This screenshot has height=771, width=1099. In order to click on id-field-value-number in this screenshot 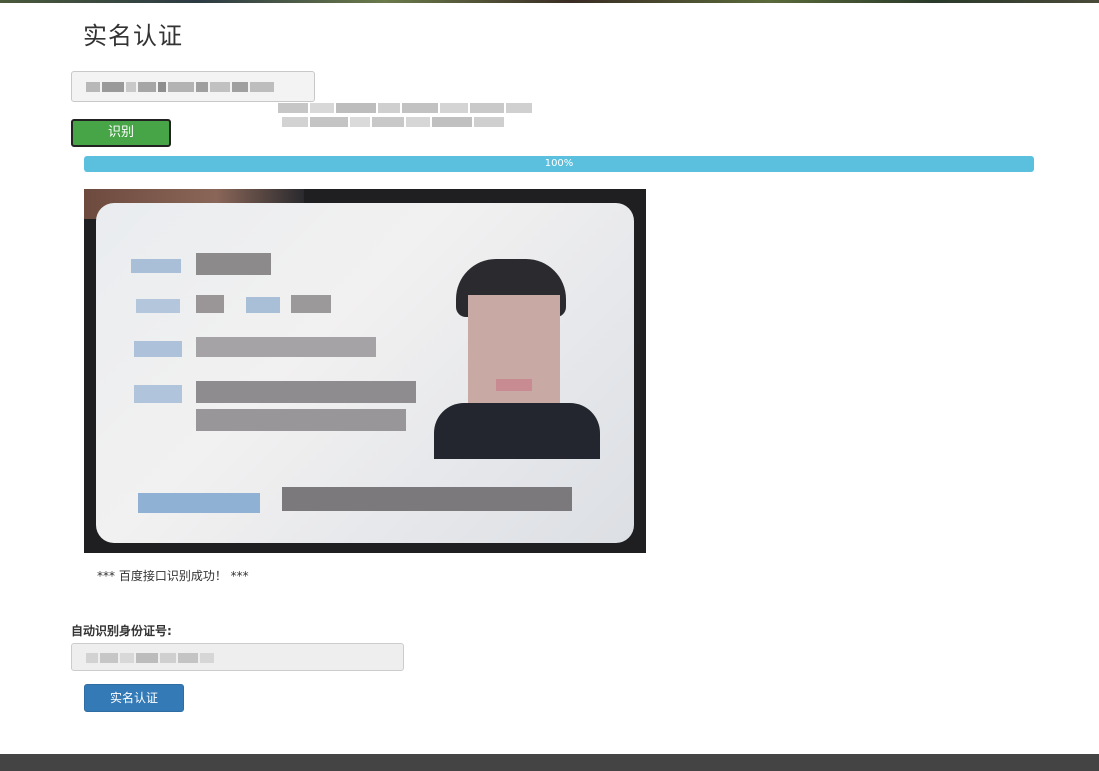, I will do `click(427, 499)`.